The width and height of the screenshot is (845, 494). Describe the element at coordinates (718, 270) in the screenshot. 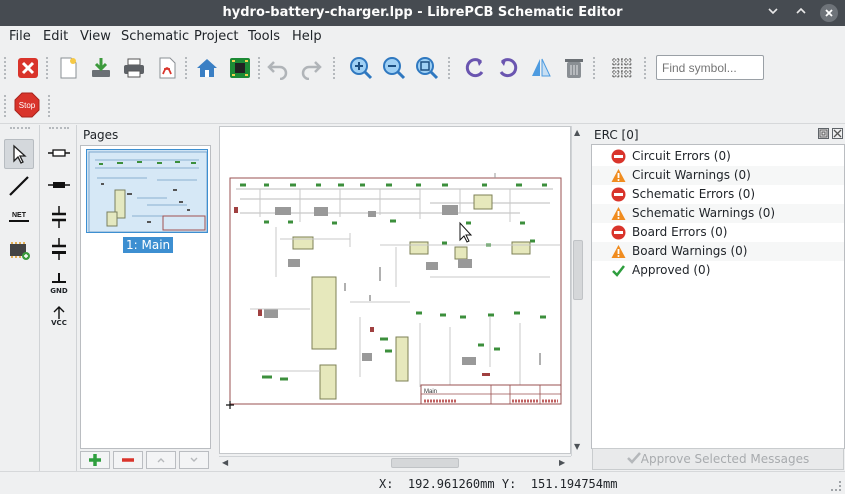

I see `erc-row-approved: Approved (0)` at that location.